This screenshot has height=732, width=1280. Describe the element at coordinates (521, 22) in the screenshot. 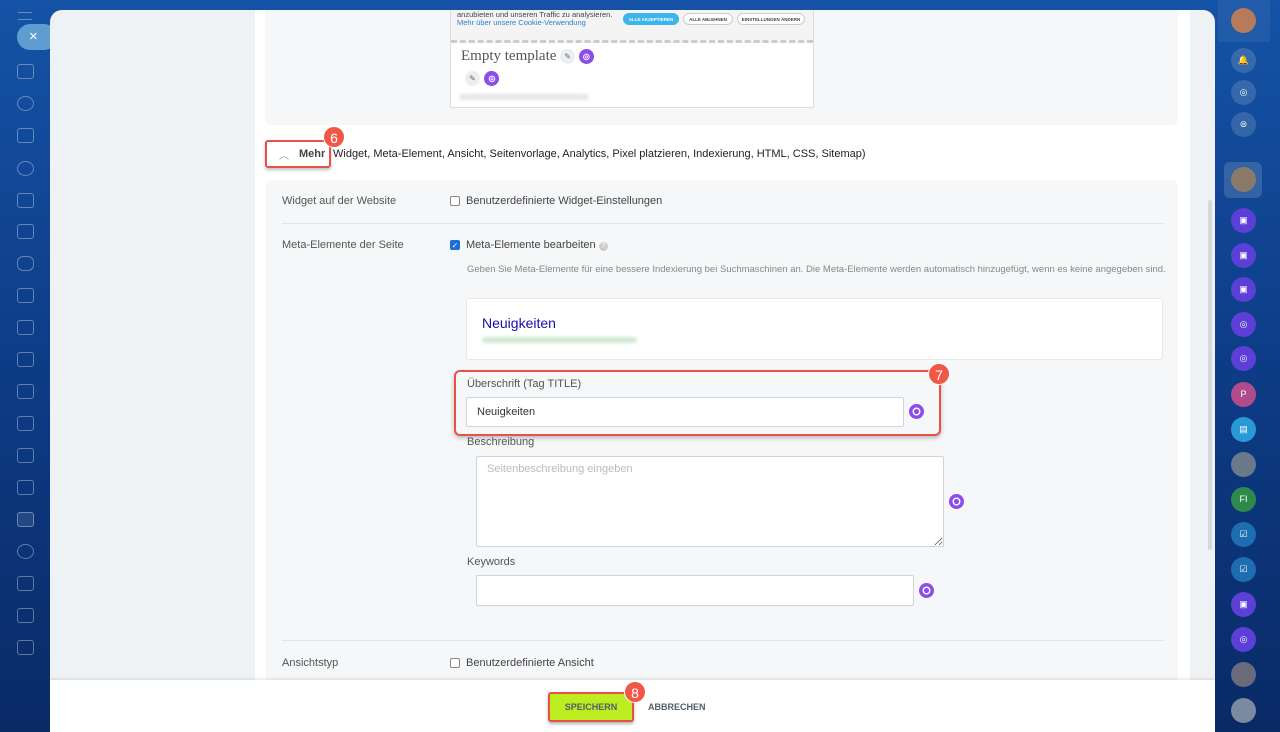

I see `cookie-link: Mehr über unsere Cookie-Verwendung` at that location.